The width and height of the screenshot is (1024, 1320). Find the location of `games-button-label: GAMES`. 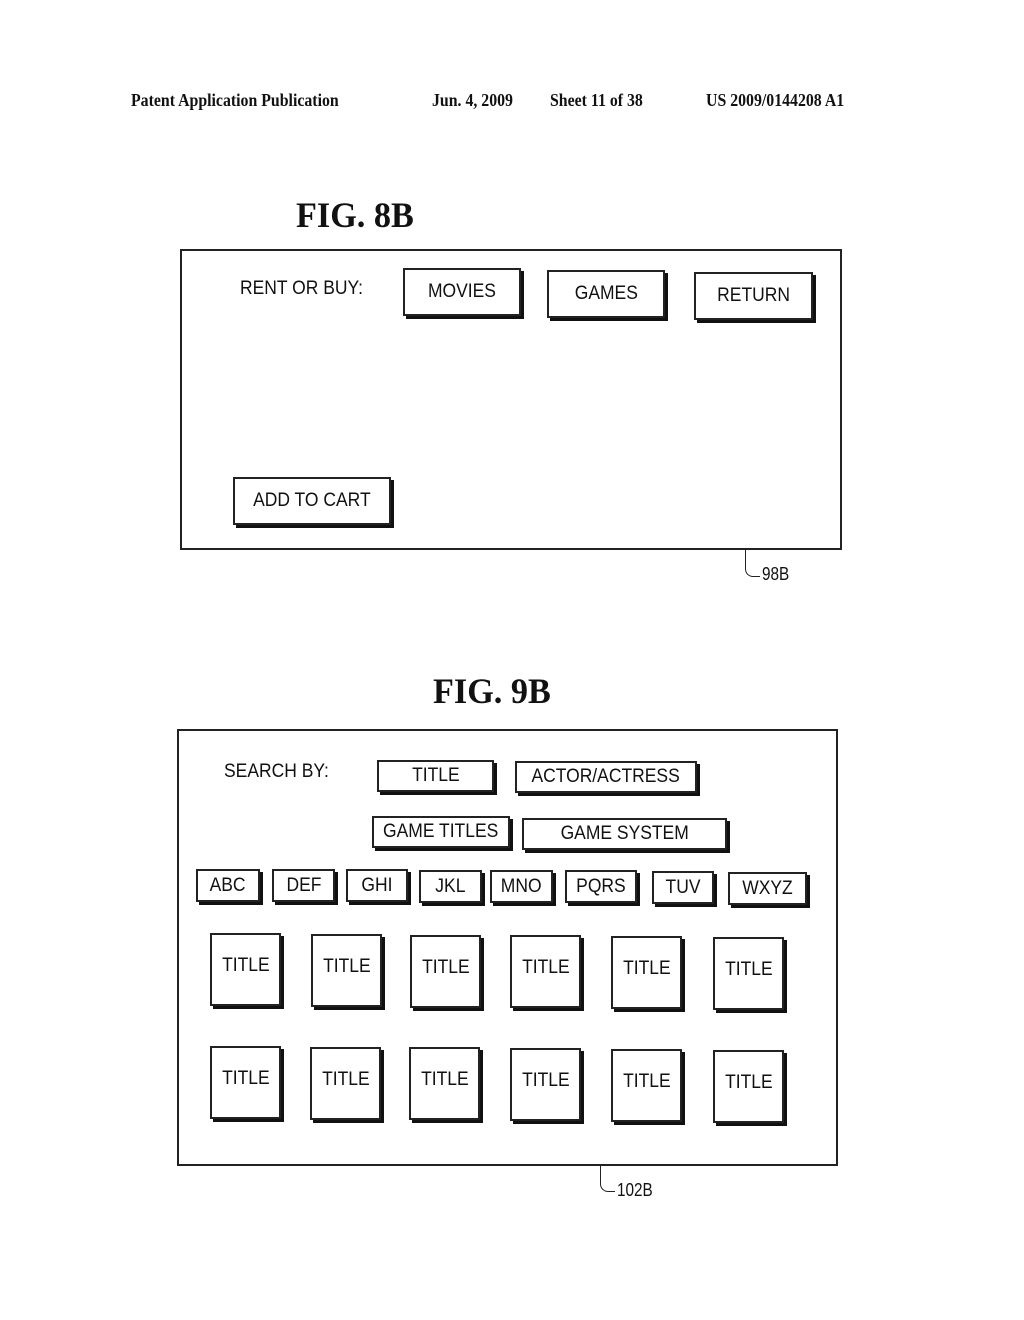

games-button-label: GAMES is located at coordinates (606, 293).